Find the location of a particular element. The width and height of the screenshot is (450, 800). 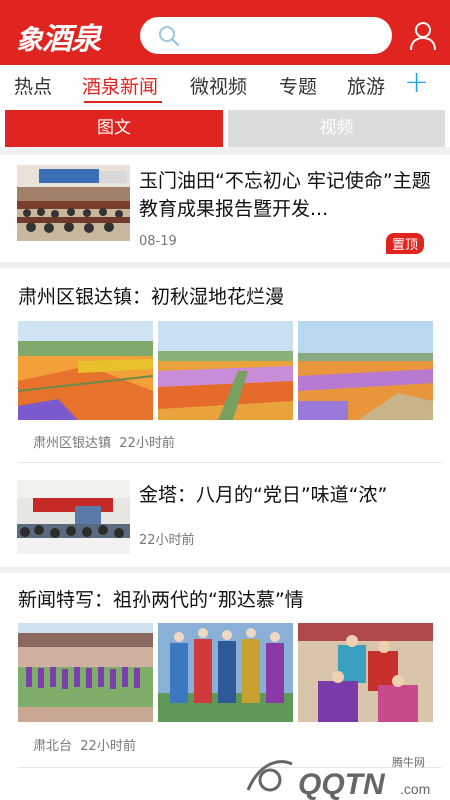

tab-micro-video: 微视频 is located at coordinates (218, 85).